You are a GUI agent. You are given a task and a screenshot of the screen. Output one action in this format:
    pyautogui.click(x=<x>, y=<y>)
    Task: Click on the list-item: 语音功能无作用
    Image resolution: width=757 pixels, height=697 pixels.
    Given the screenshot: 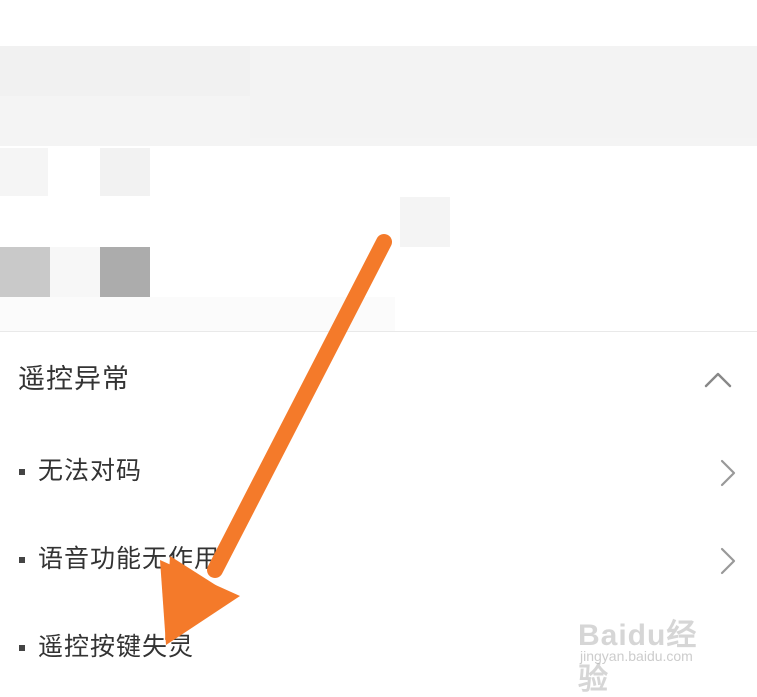 What is the action you would take?
    pyautogui.click(x=378, y=560)
    